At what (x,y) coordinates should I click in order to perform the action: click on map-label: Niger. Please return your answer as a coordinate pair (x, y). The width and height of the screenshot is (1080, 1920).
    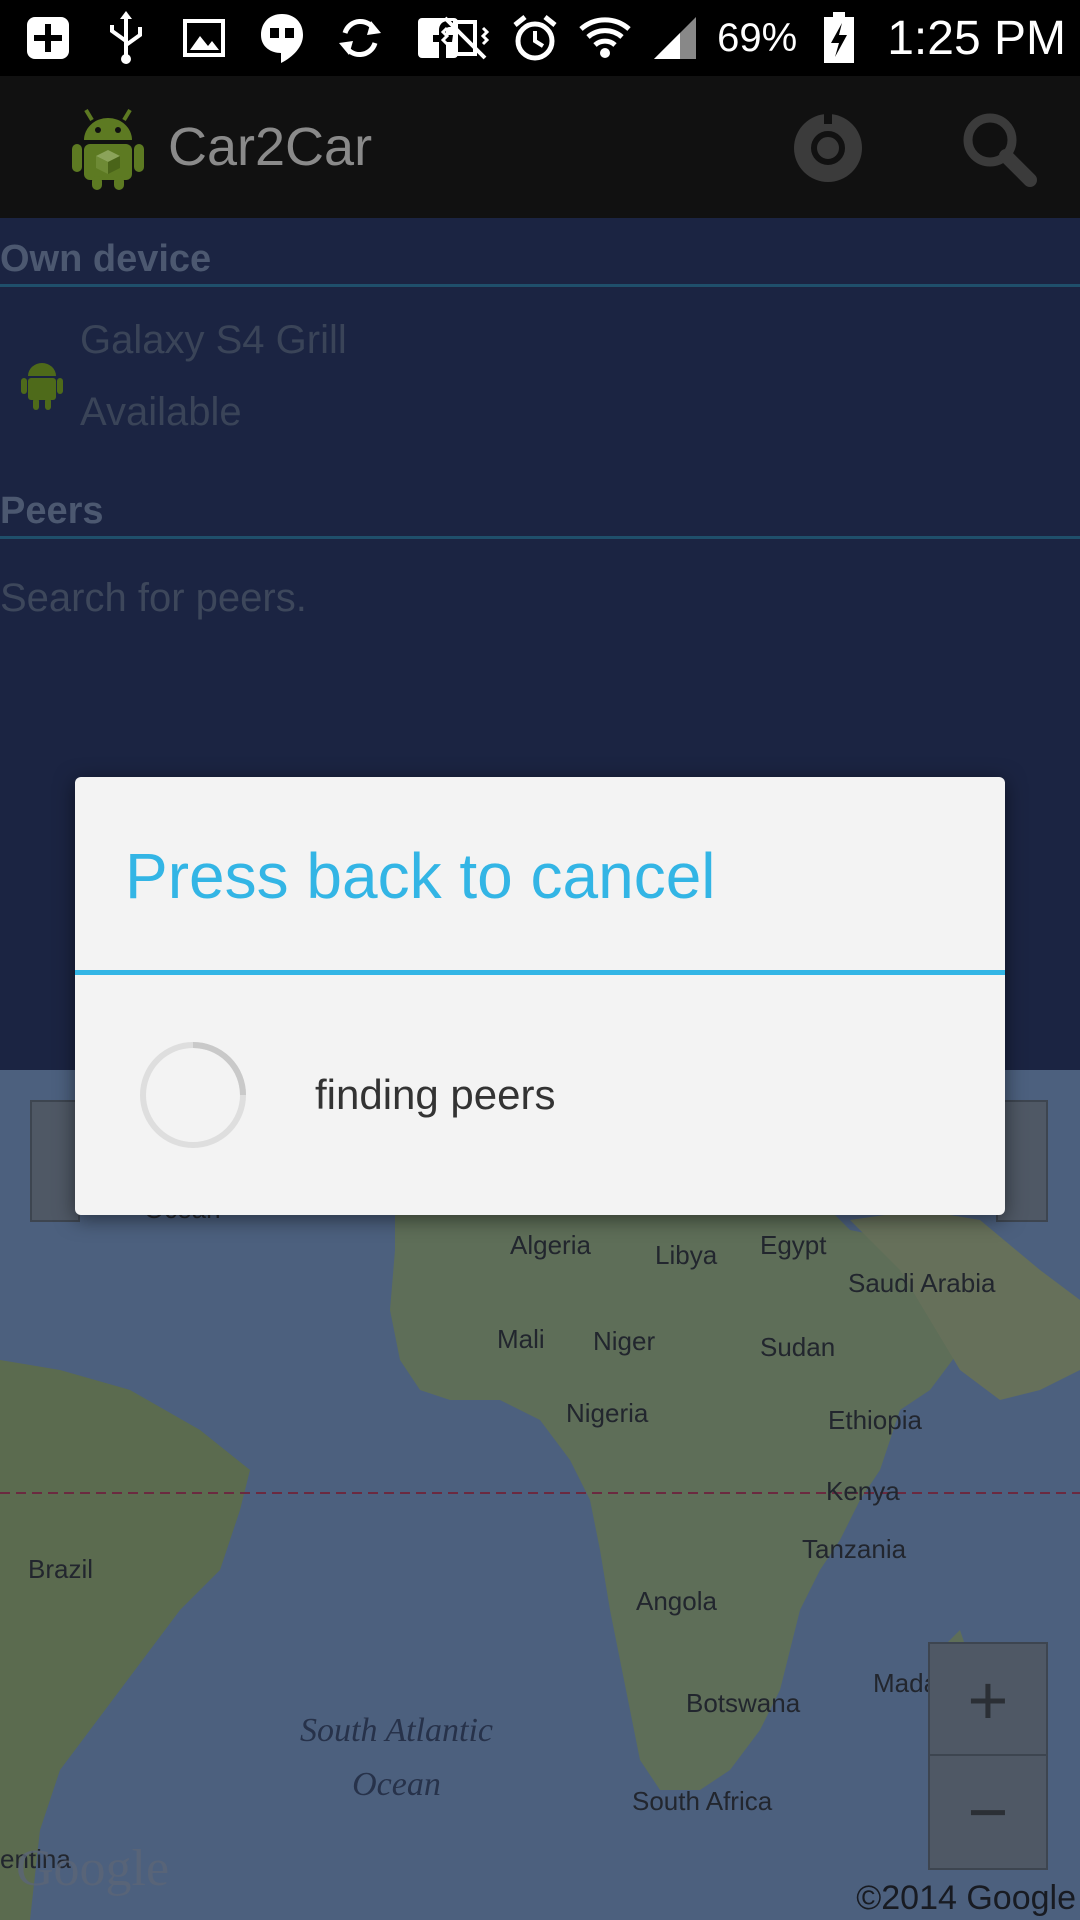
    Looking at the image, I should click on (624, 1341).